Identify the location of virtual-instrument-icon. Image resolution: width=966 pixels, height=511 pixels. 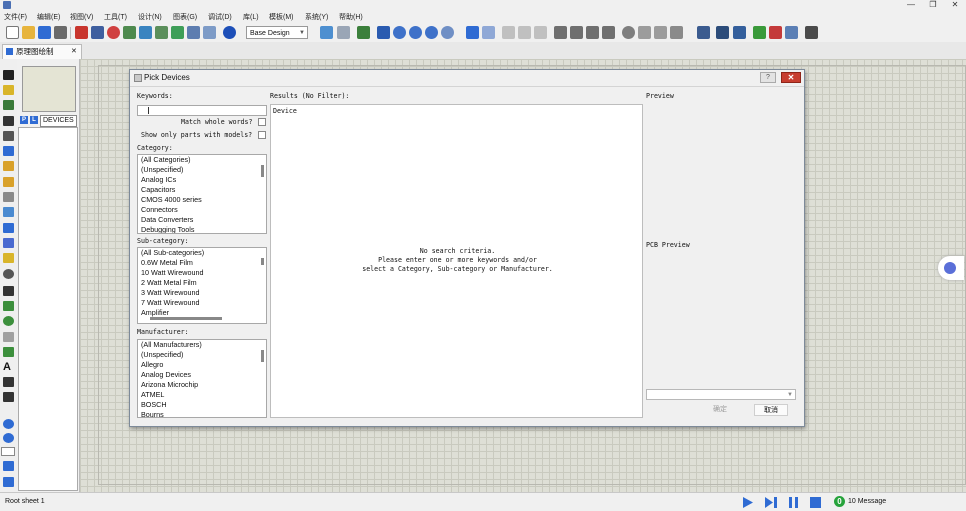
(8, 274).